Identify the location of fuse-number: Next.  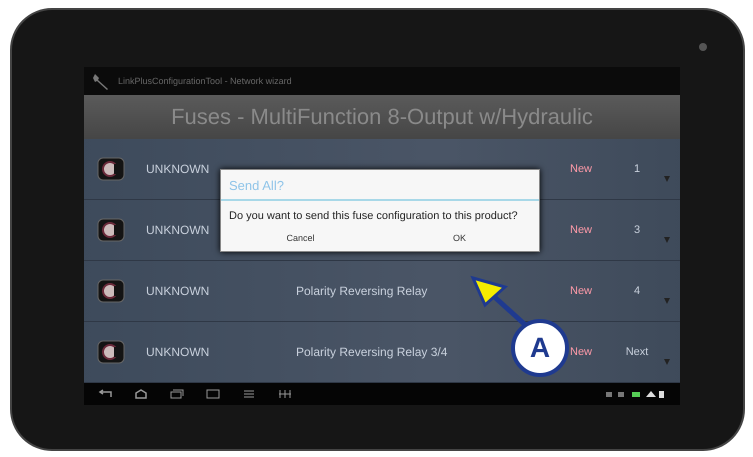
(637, 352).